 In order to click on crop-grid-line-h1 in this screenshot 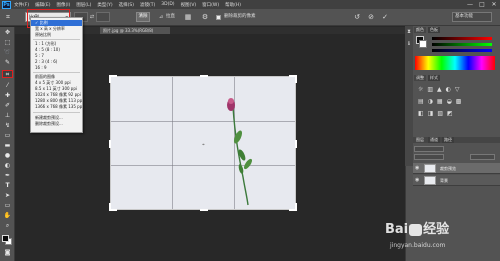, I will do `click(203, 121)`.